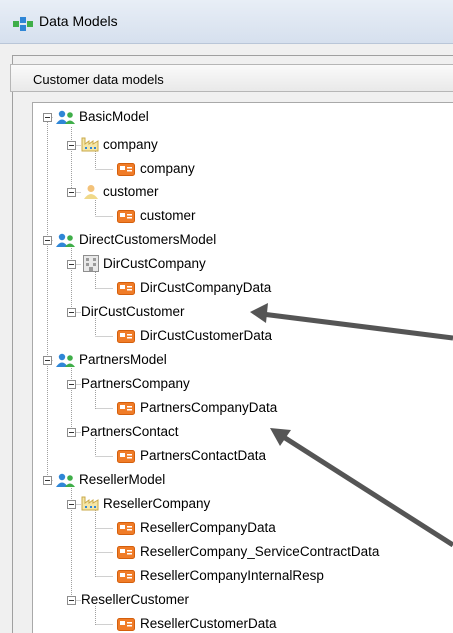  I want to click on tree-item-dircustcustomerdata: DirCustCustomerData, so click(206, 335).